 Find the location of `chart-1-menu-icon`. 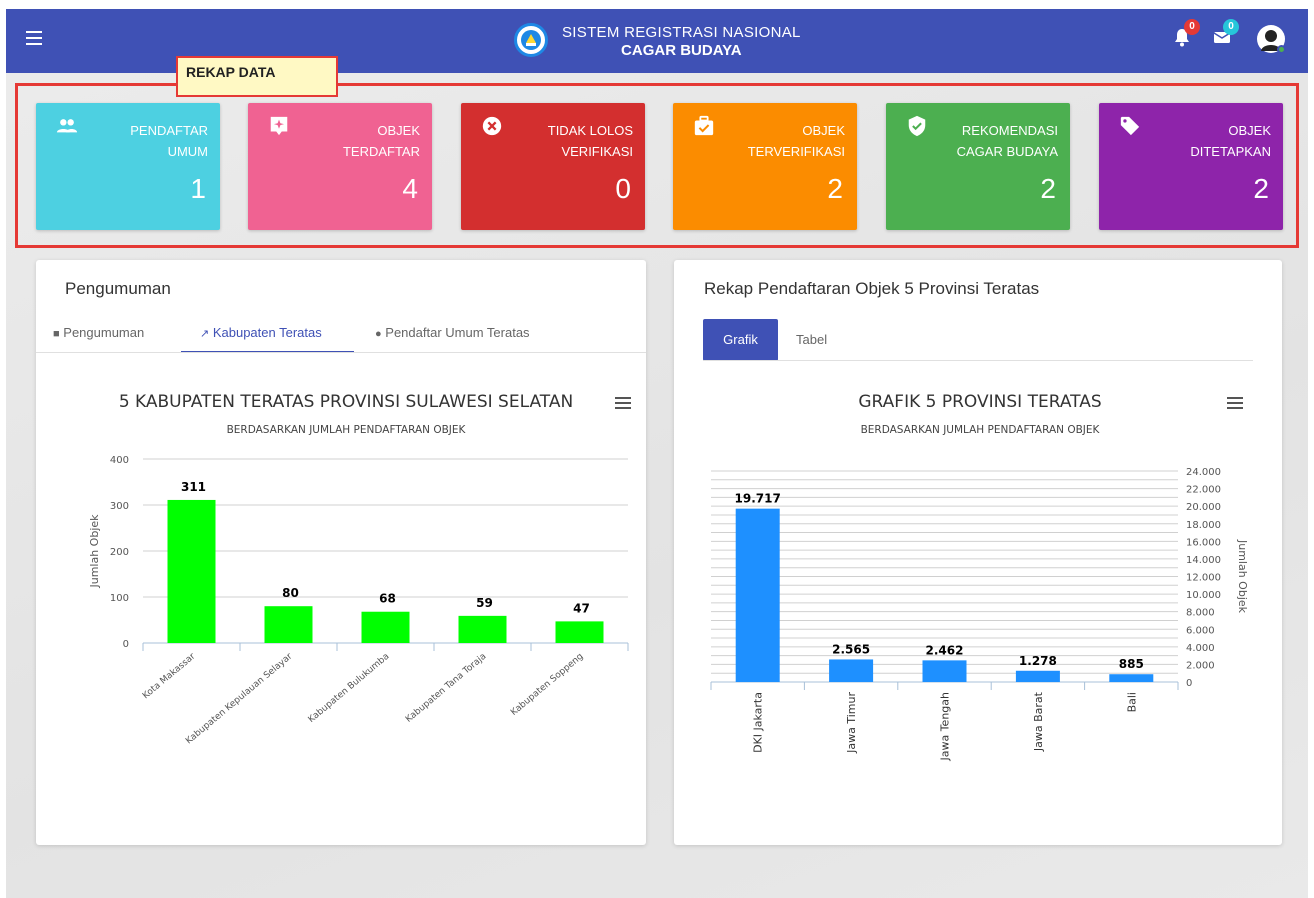

chart-1-menu-icon is located at coordinates (623, 403).